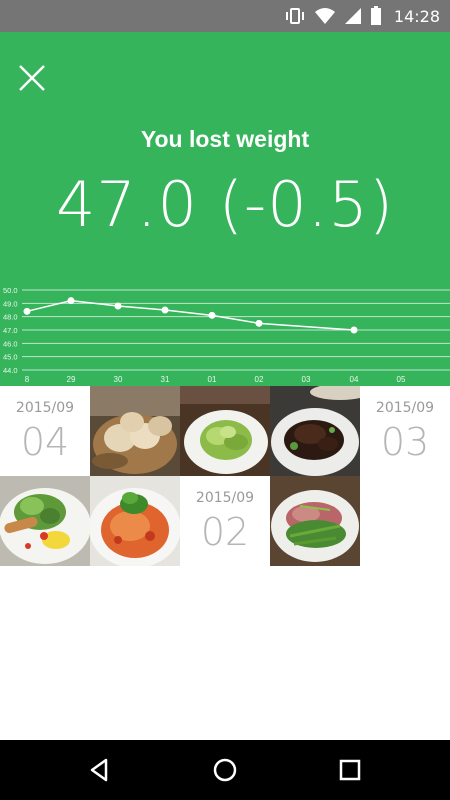  I want to click on status-icons: 14:28, so click(362, 16).